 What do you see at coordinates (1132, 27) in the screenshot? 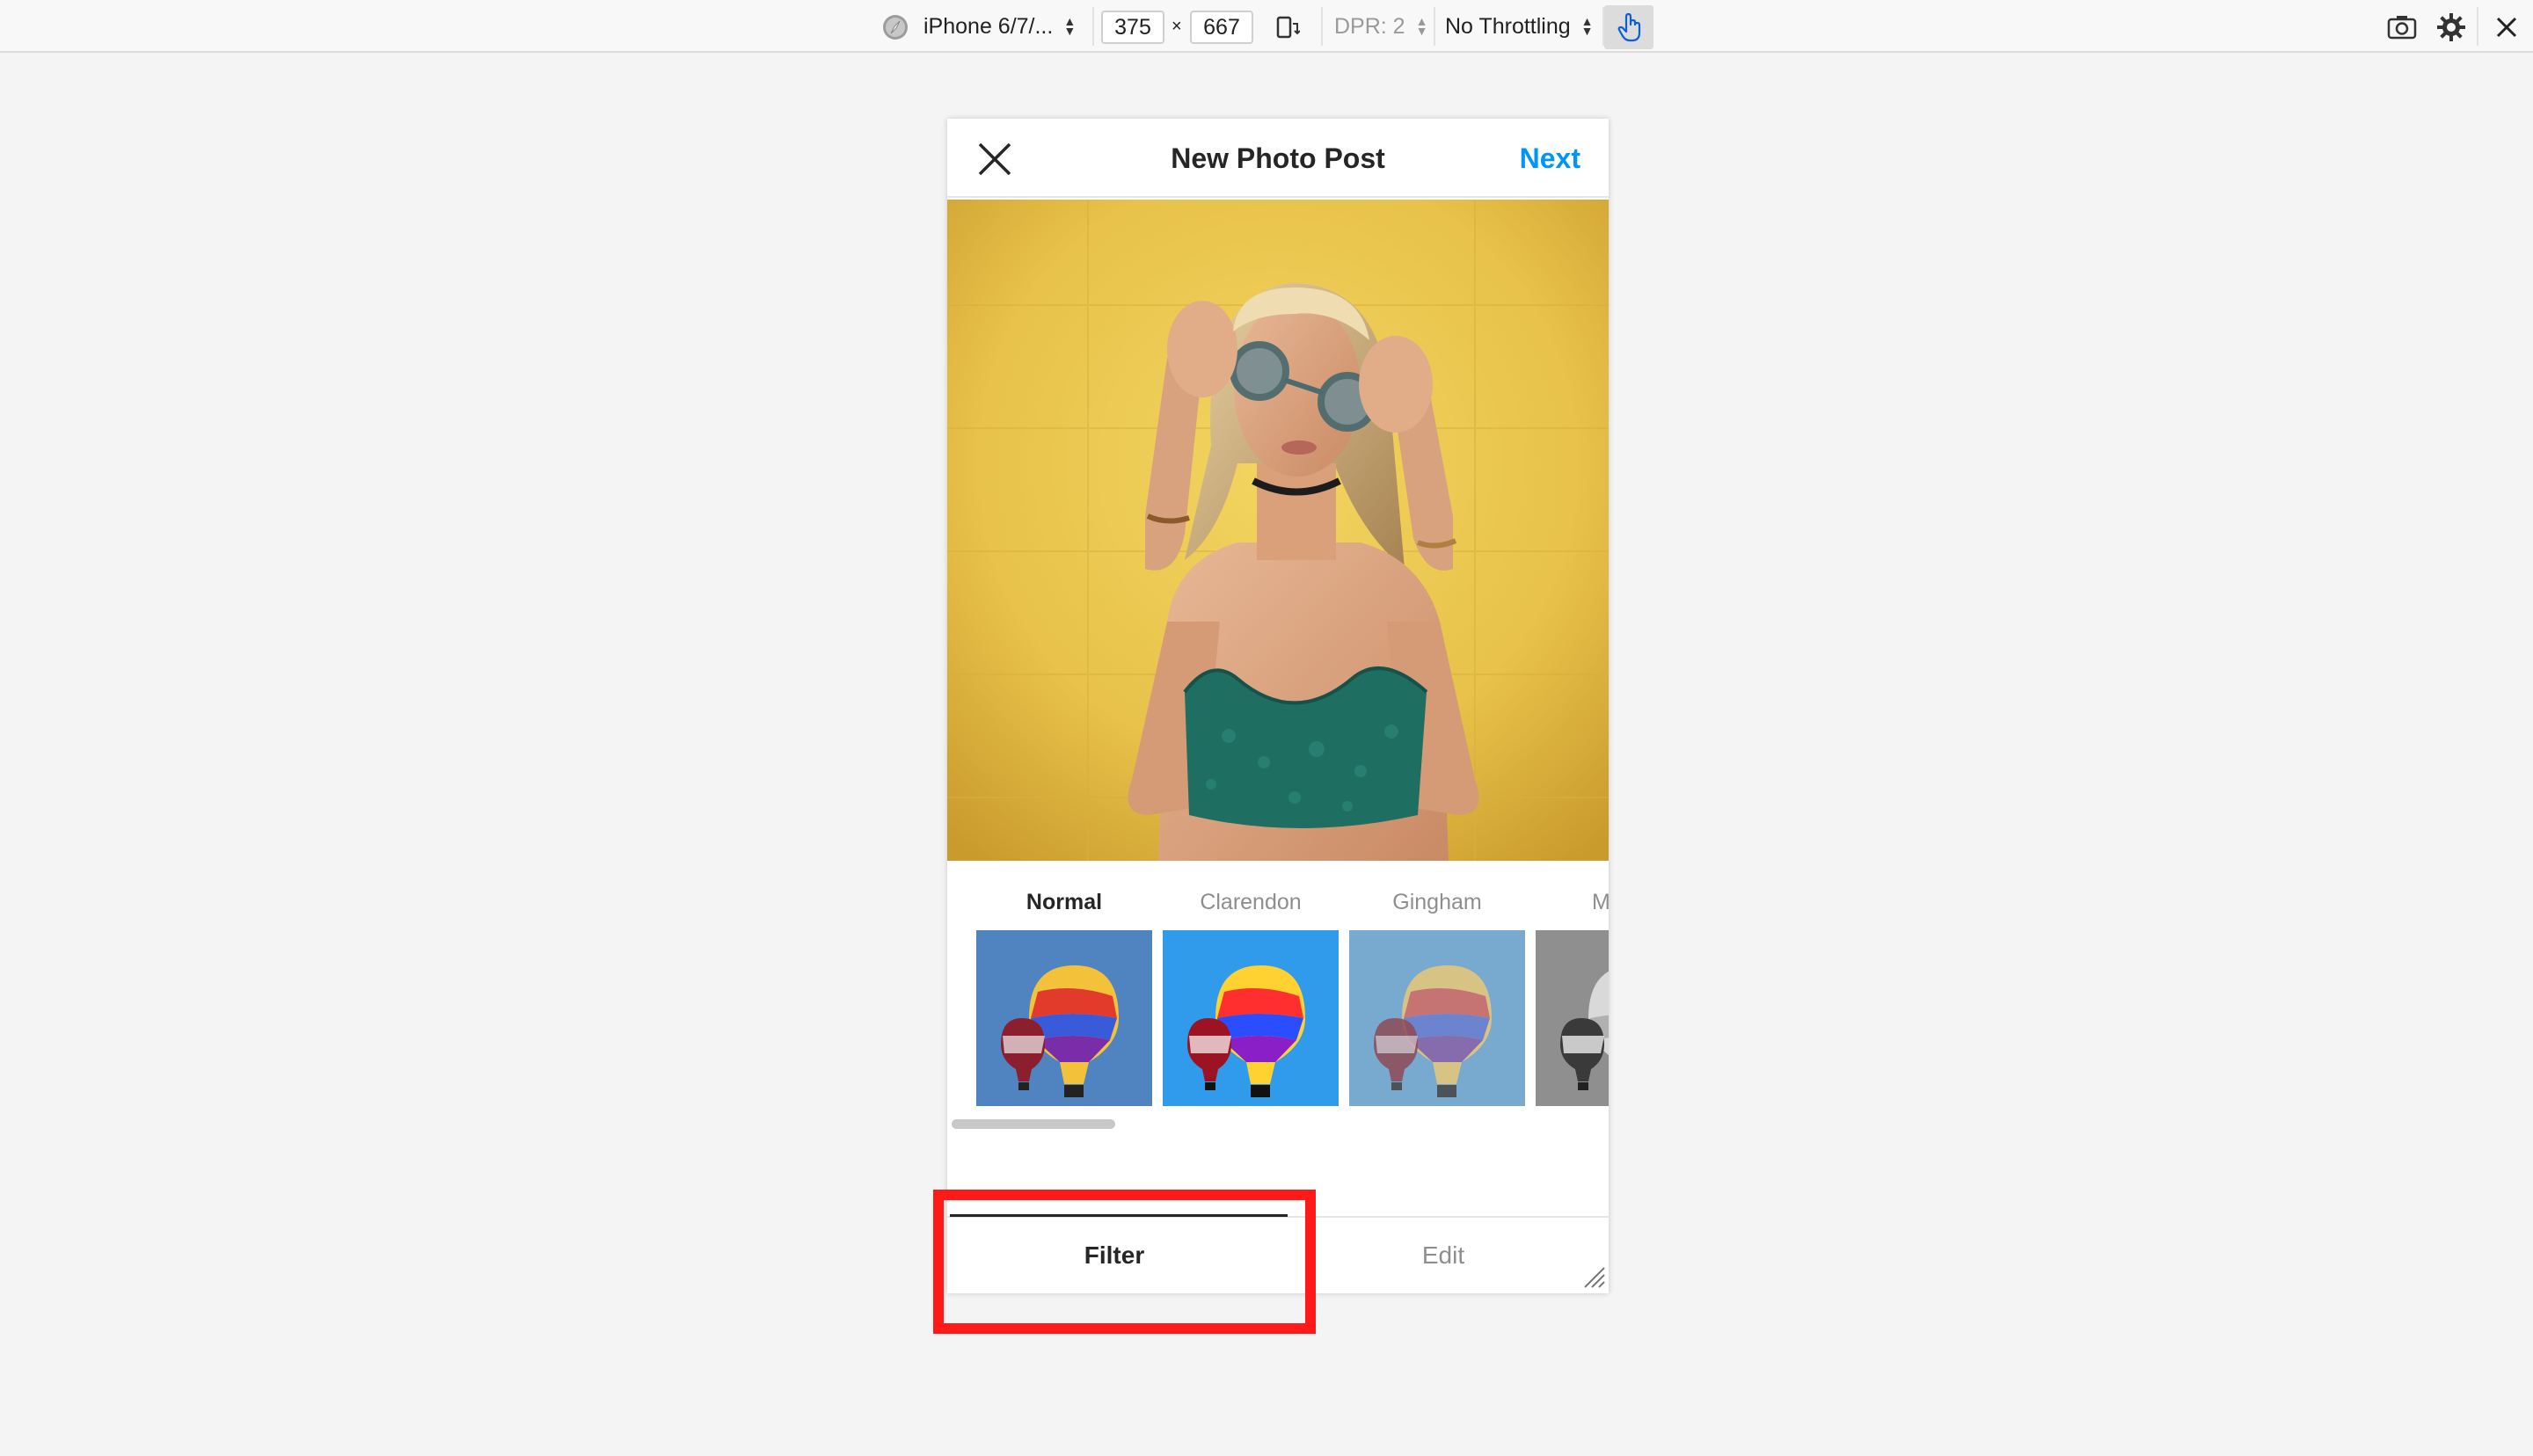
I see `viewport-width-input: 375` at bounding box center [1132, 27].